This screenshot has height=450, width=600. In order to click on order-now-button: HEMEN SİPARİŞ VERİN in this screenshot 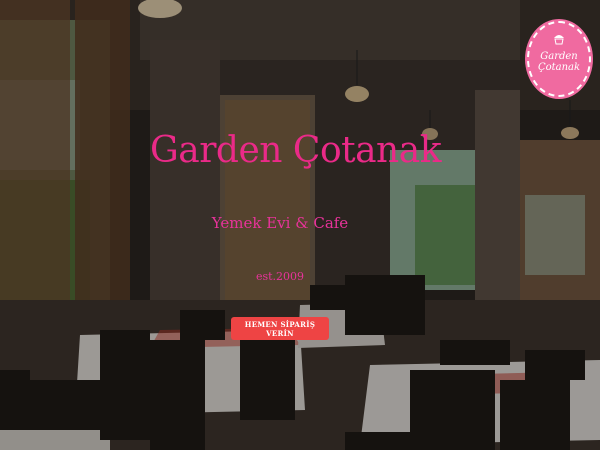, I will do `click(280, 328)`.